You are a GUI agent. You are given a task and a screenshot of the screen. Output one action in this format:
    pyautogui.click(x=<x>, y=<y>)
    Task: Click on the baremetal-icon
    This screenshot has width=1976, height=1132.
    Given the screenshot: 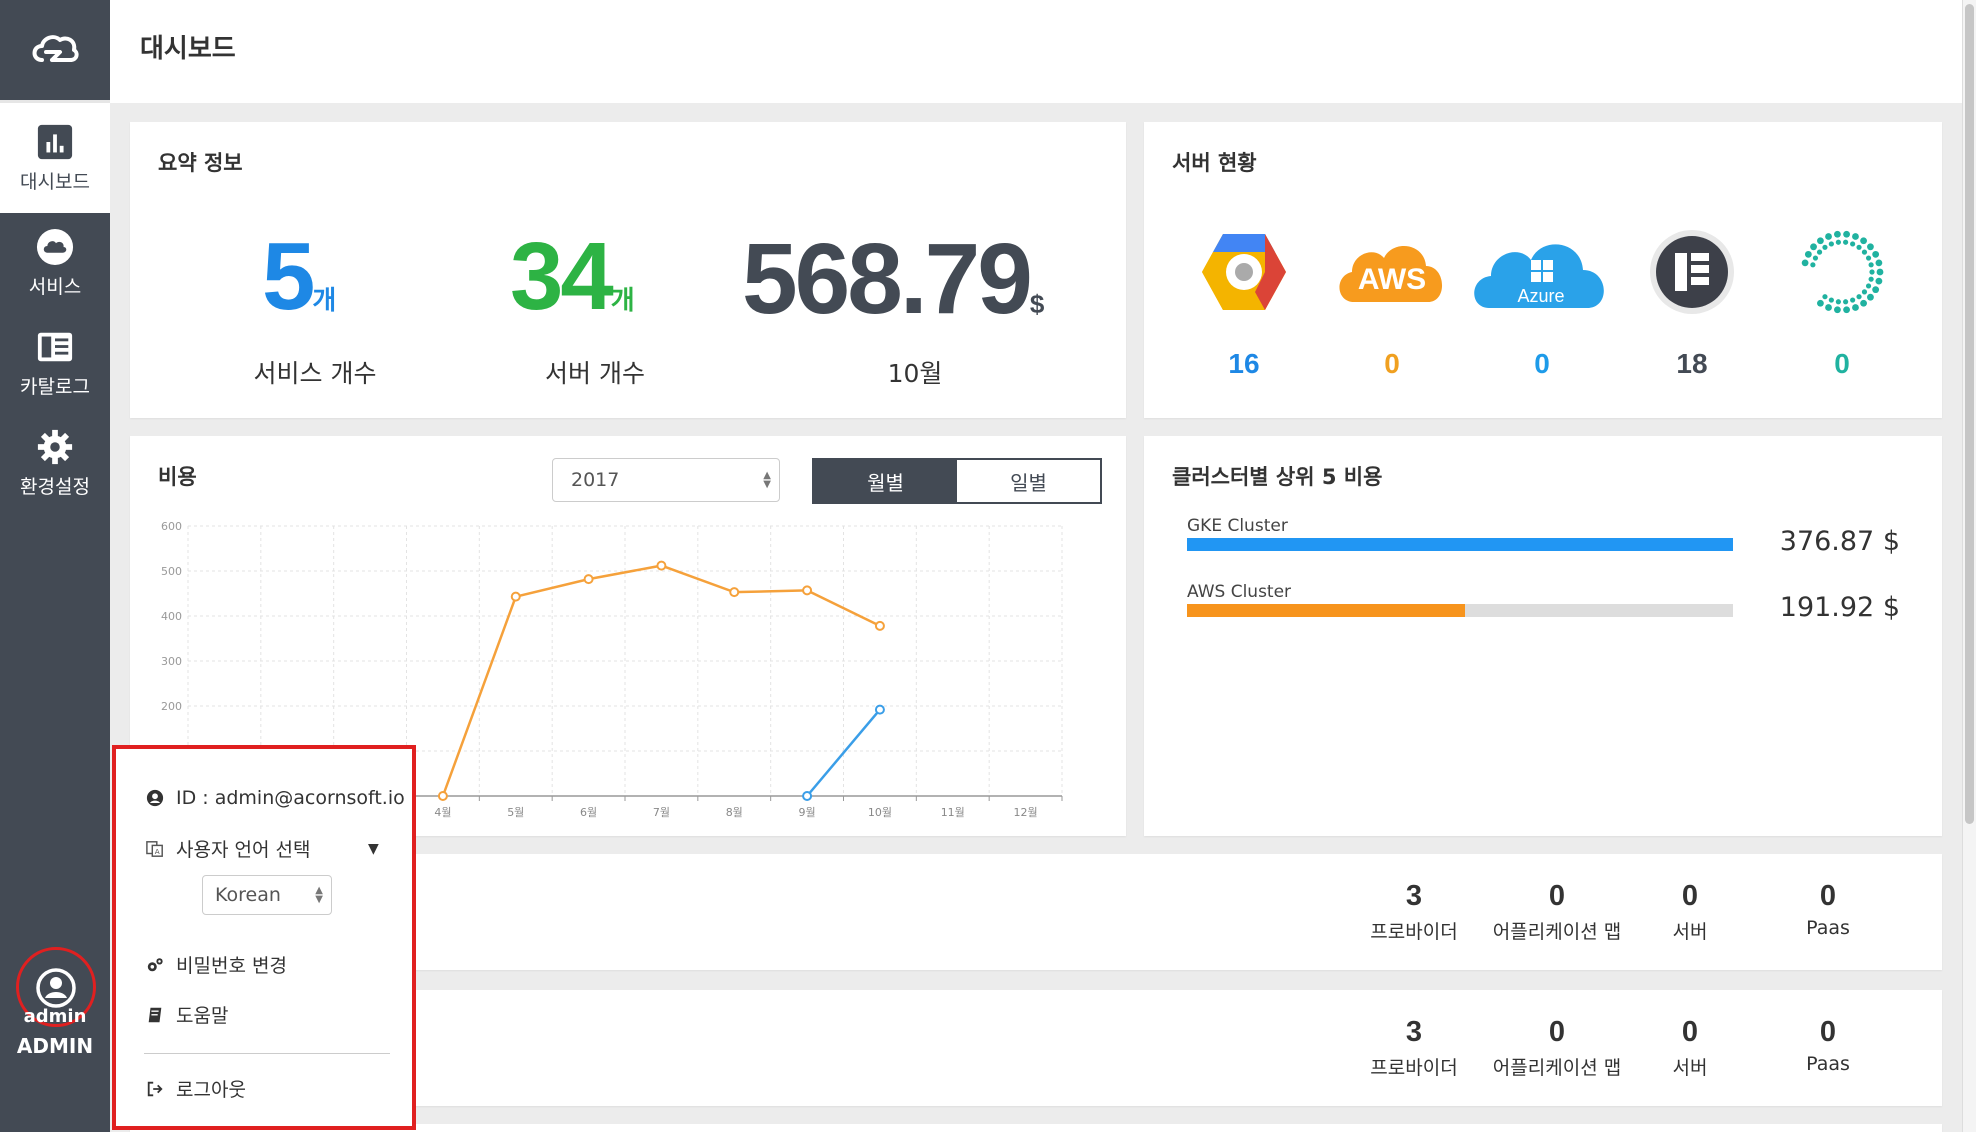 What is the action you would take?
    pyautogui.click(x=1692, y=272)
    